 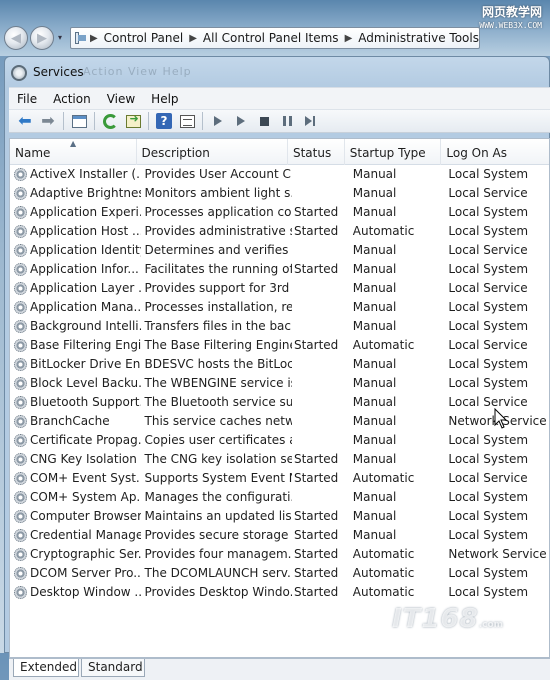 What do you see at coordinates (148, 121) in the screenshot?
I see `toolbar-separator` at bounding box center [148, 121].